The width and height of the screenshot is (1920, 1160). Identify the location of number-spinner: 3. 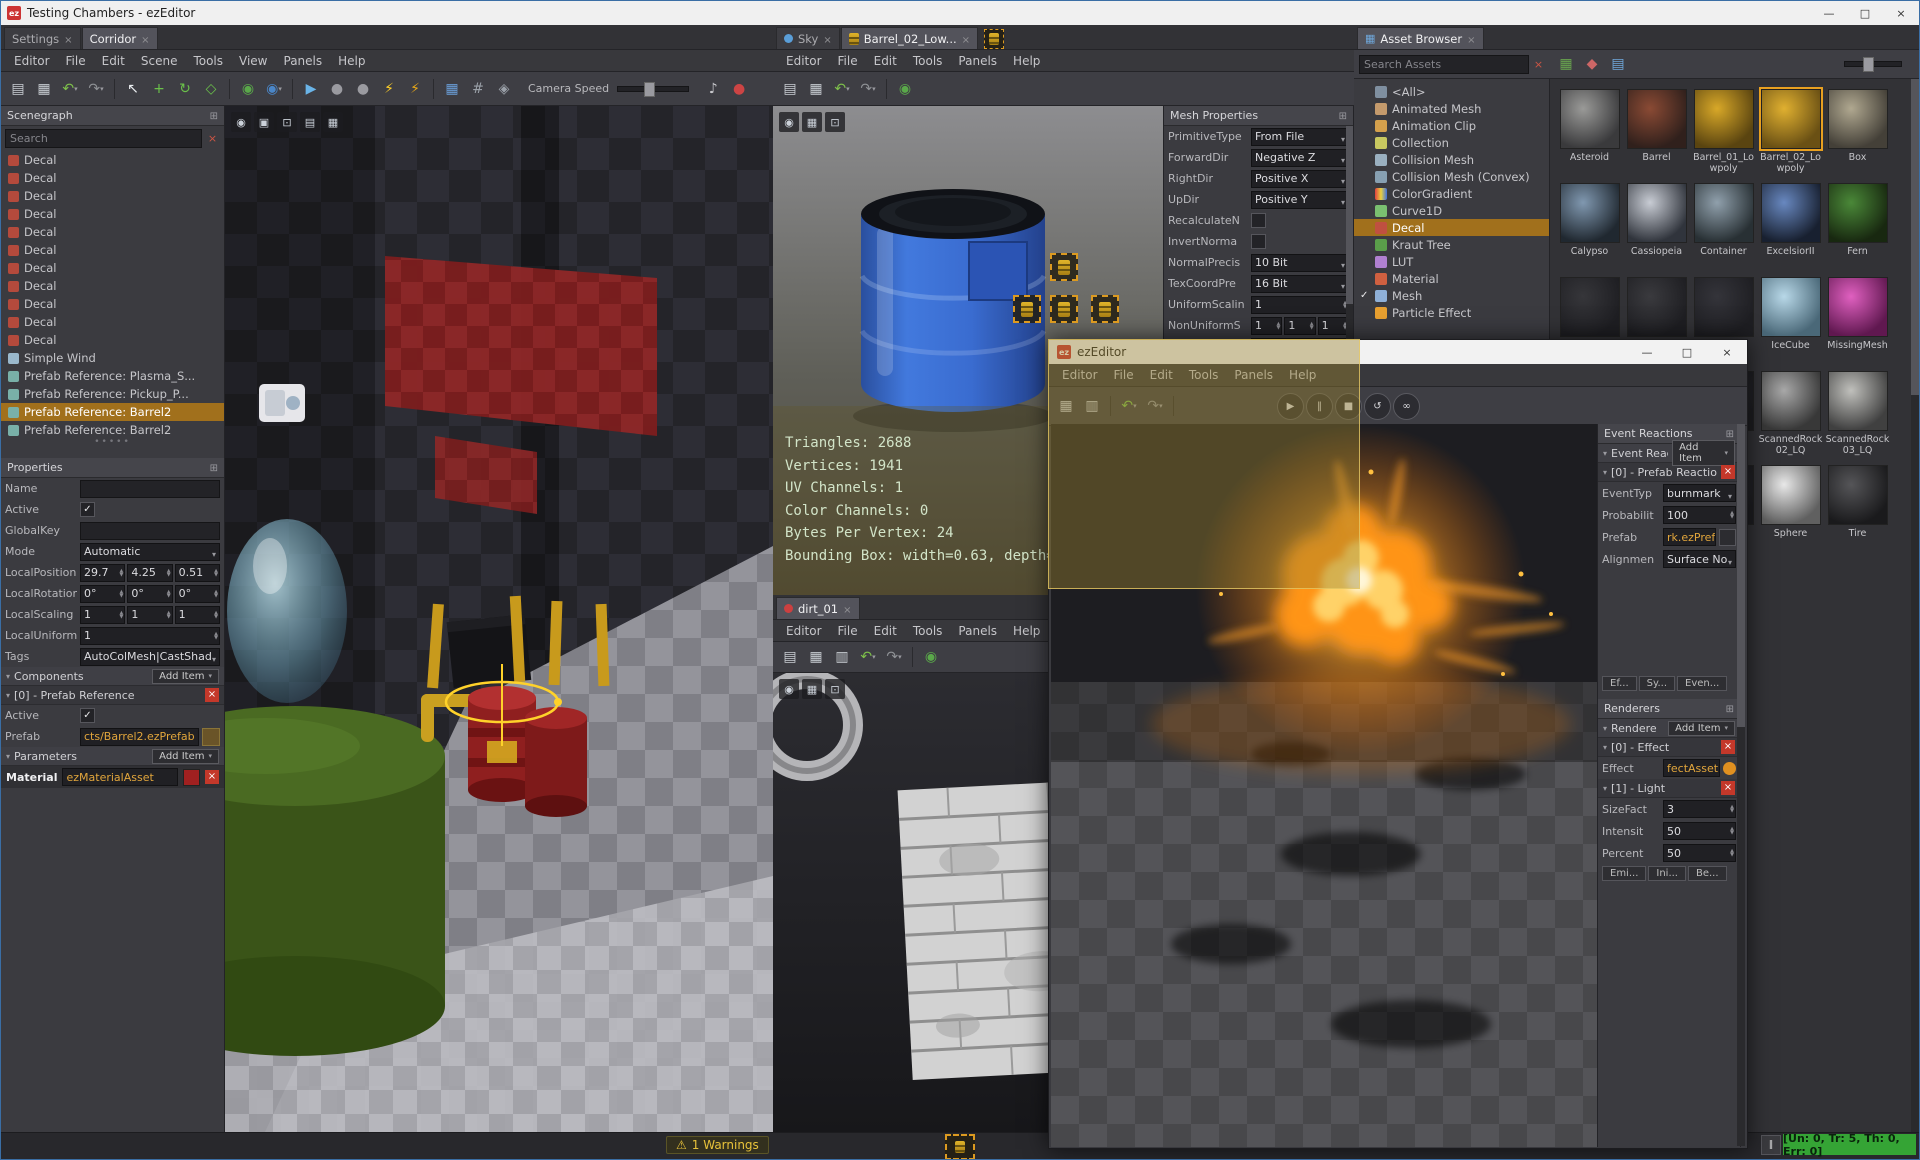
(1699, 809).